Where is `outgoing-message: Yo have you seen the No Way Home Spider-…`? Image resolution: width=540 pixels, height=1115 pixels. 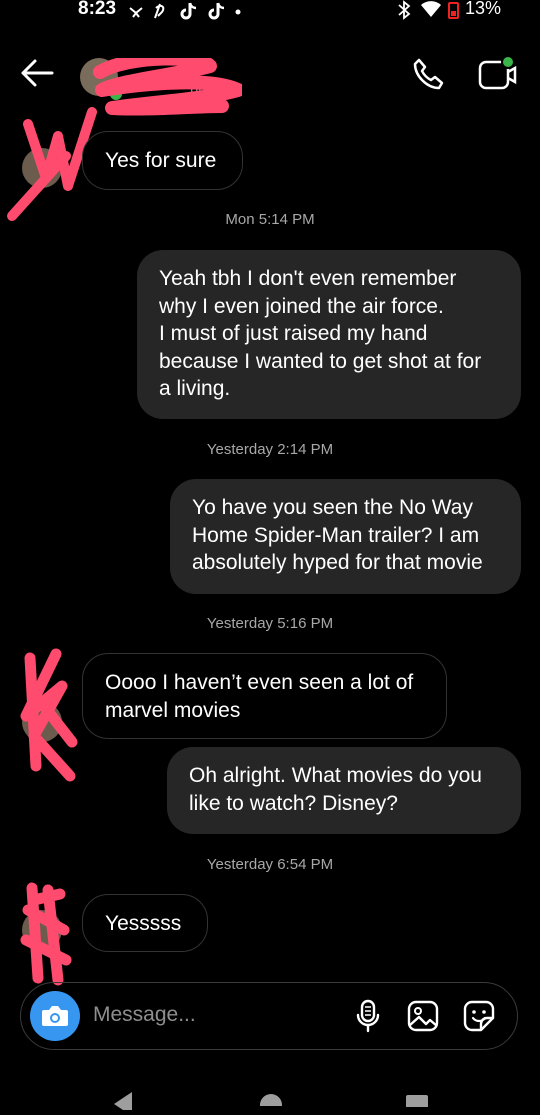 outgoing-message: Yo have you seen the No Way Home Spider-… is located at coordinates (345, 536).